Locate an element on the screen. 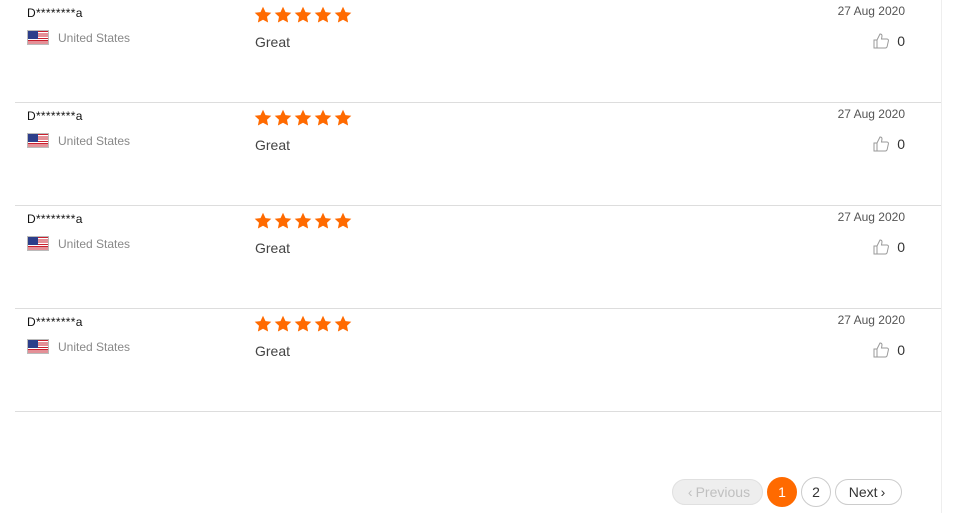 This screenshot has width=960, height=513. next-label: Next is located at coordinates (863, 492).